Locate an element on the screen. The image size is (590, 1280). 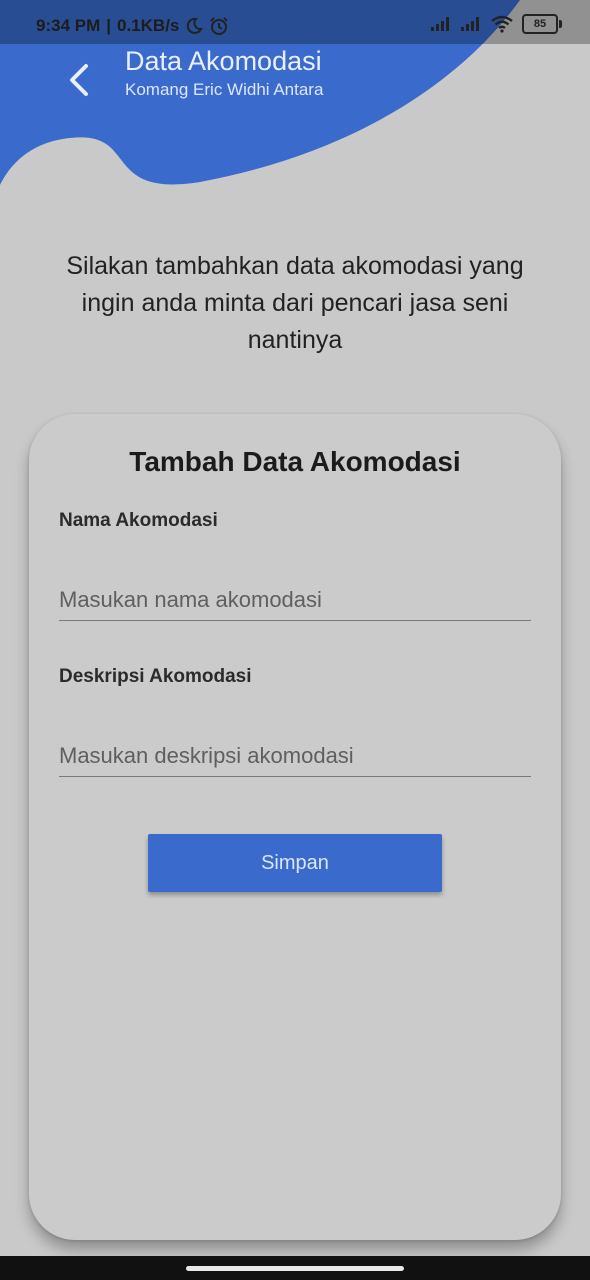
page-title: Data Akomodasi is located at coordinates (223, 61).